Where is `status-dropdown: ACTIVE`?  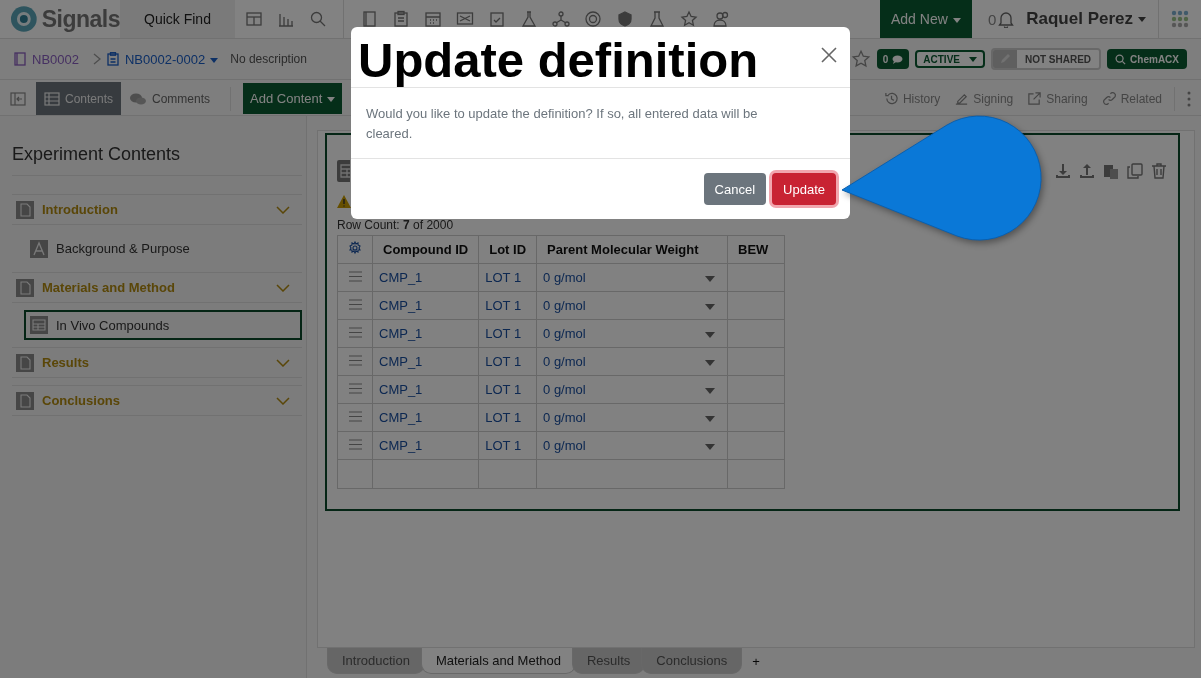
status-dropdown: ACTIVE is located at coordinates (950, 59).